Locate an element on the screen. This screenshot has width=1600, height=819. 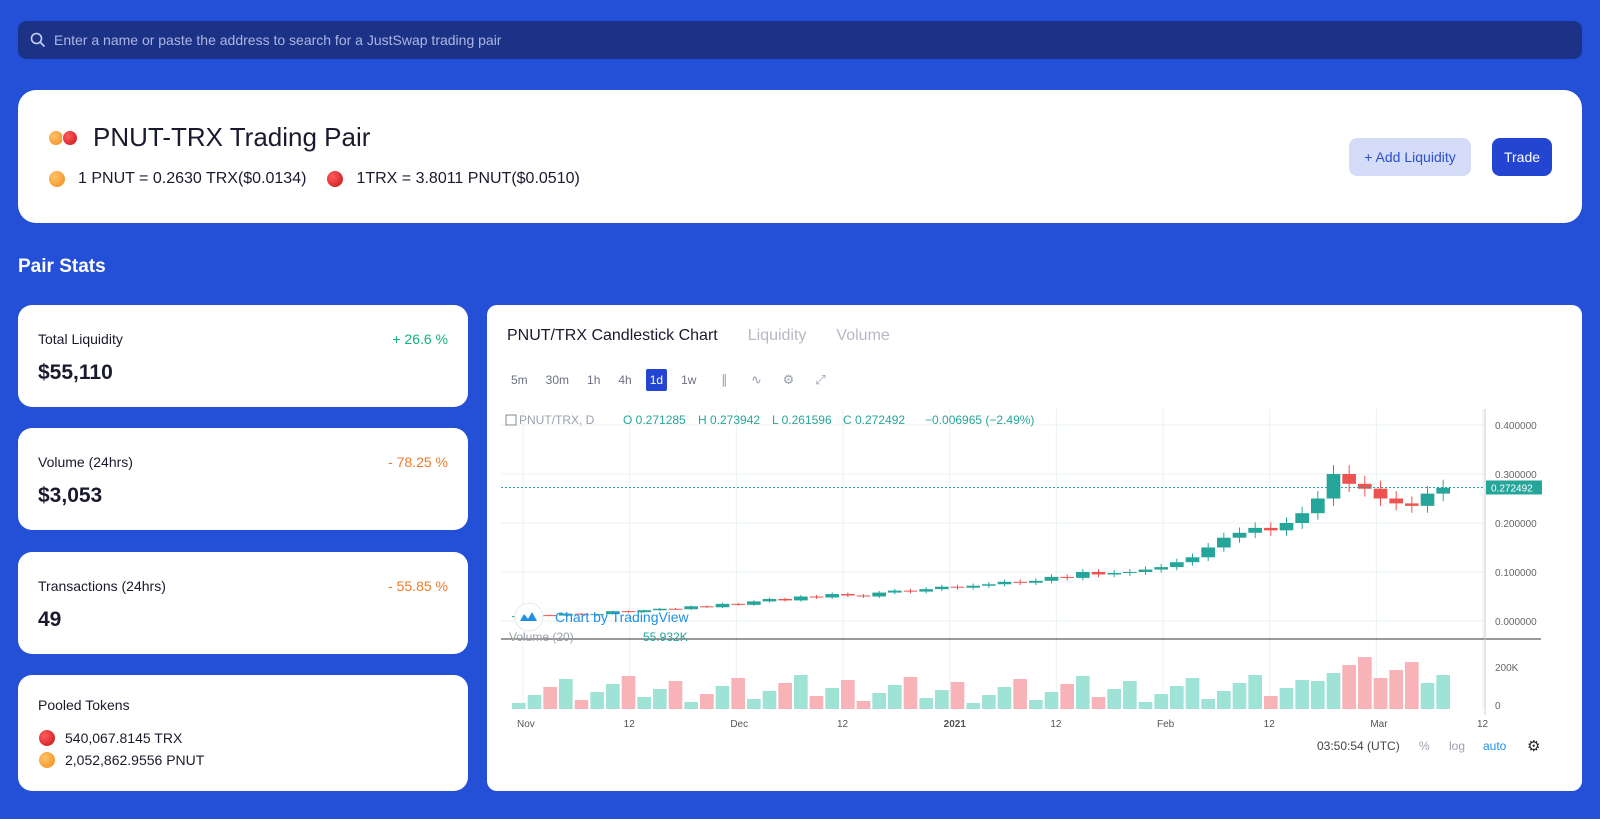
tab-candlestick: PNUT/TRX Candlestick Chart is located at coordinates (612, 336).